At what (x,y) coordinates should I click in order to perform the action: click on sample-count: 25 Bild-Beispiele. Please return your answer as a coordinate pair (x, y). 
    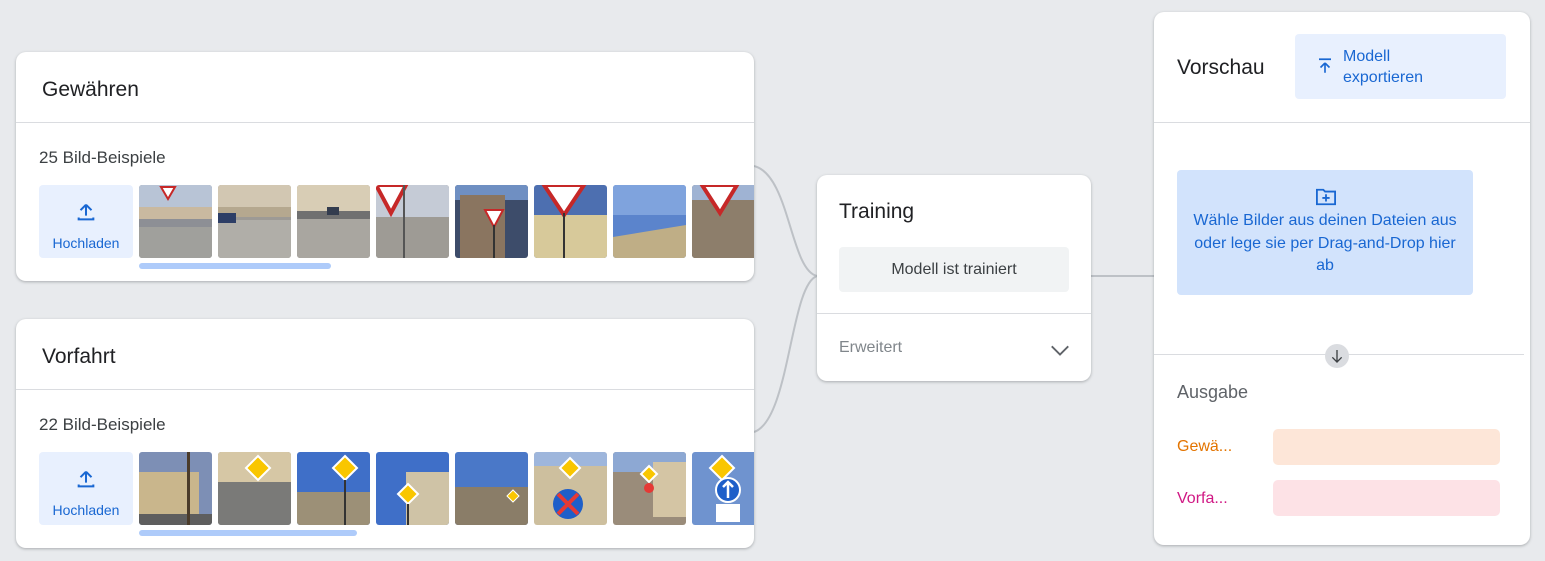
    Looking at the image, I should click on (102, 157).